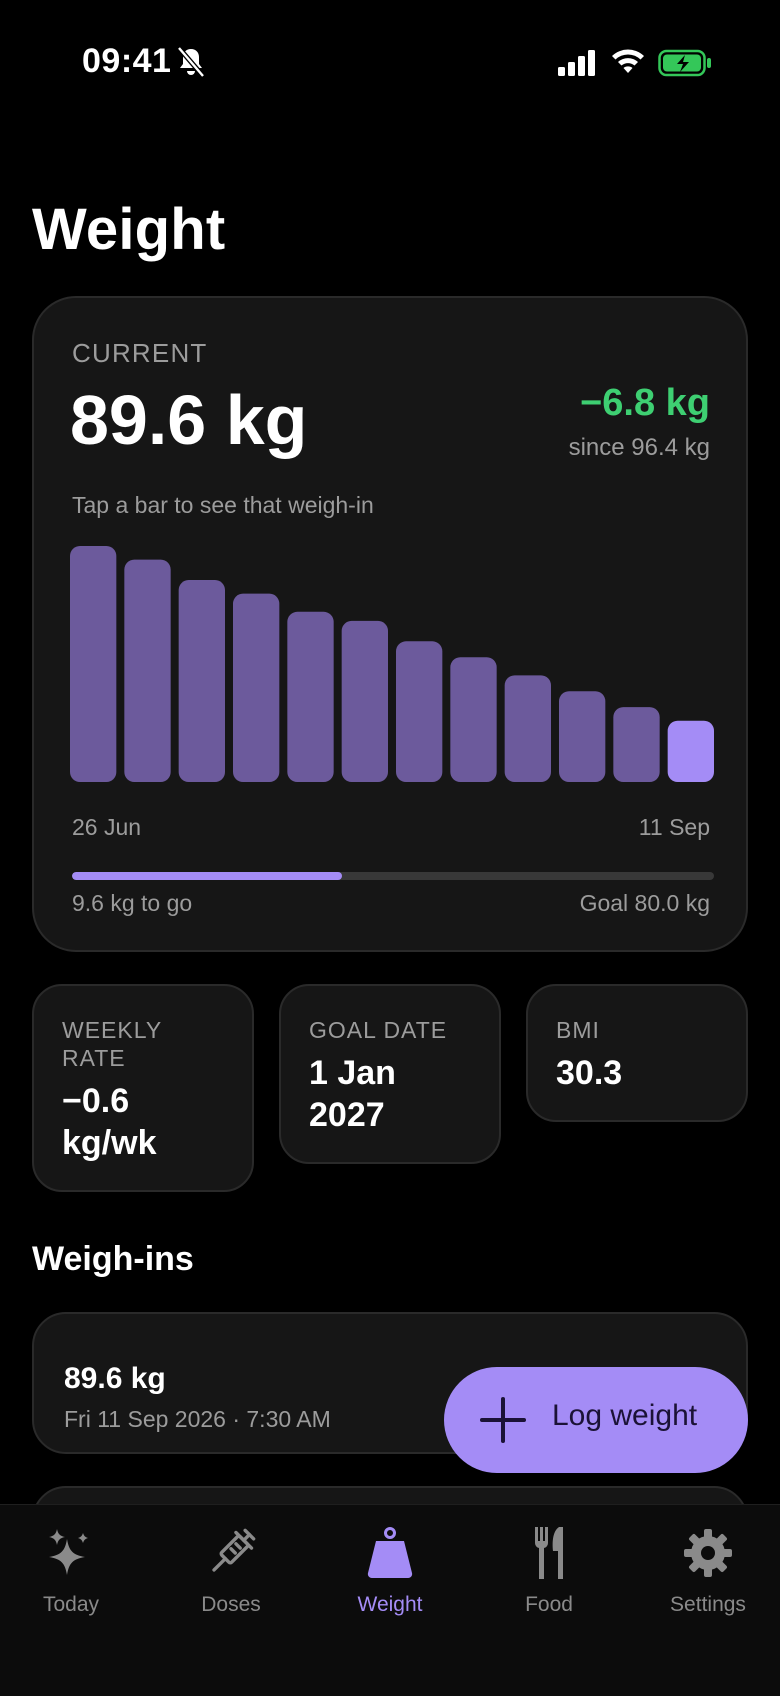 Image resolution: width=780 pixels, height=1696 pixels. What do you see at coordinates (197, 1419) in the screenshot?
I see `weighin-date: Fri 11 Sep 2026 · 7:30 AM` at bounding box center [197, 1419].